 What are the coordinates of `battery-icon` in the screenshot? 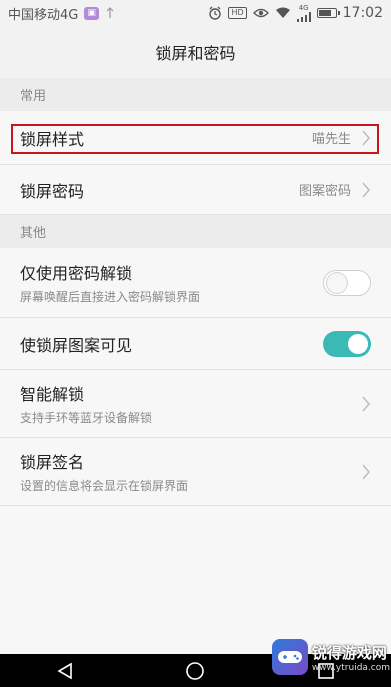 It's located at (328, 13).